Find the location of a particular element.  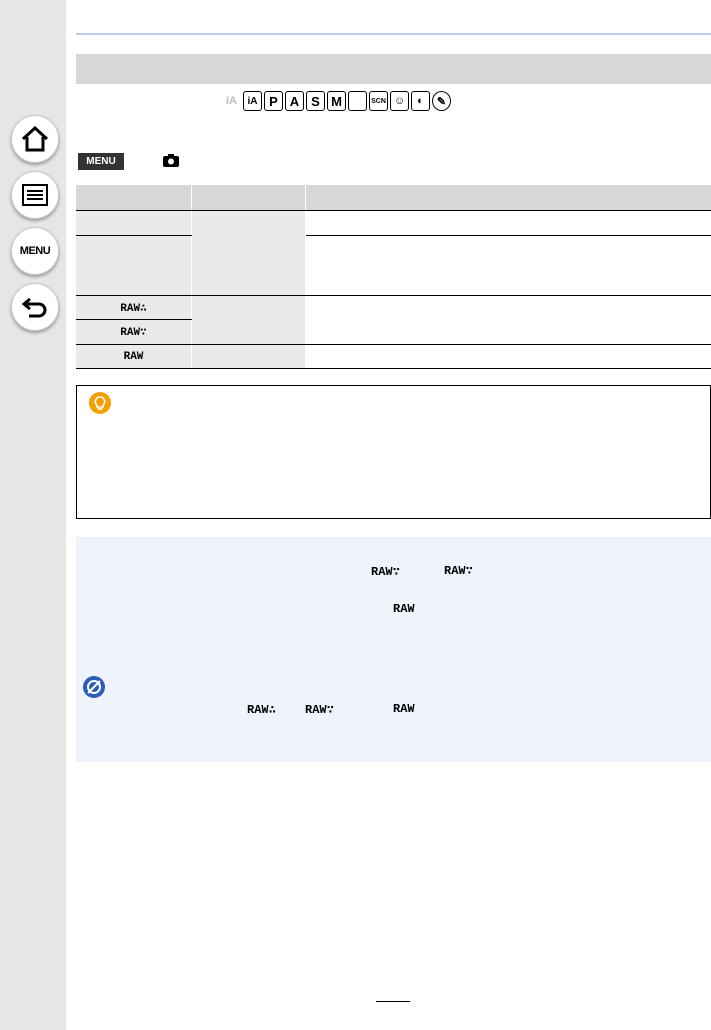

mode-panorama-icon is located at coordinates (357, 101).